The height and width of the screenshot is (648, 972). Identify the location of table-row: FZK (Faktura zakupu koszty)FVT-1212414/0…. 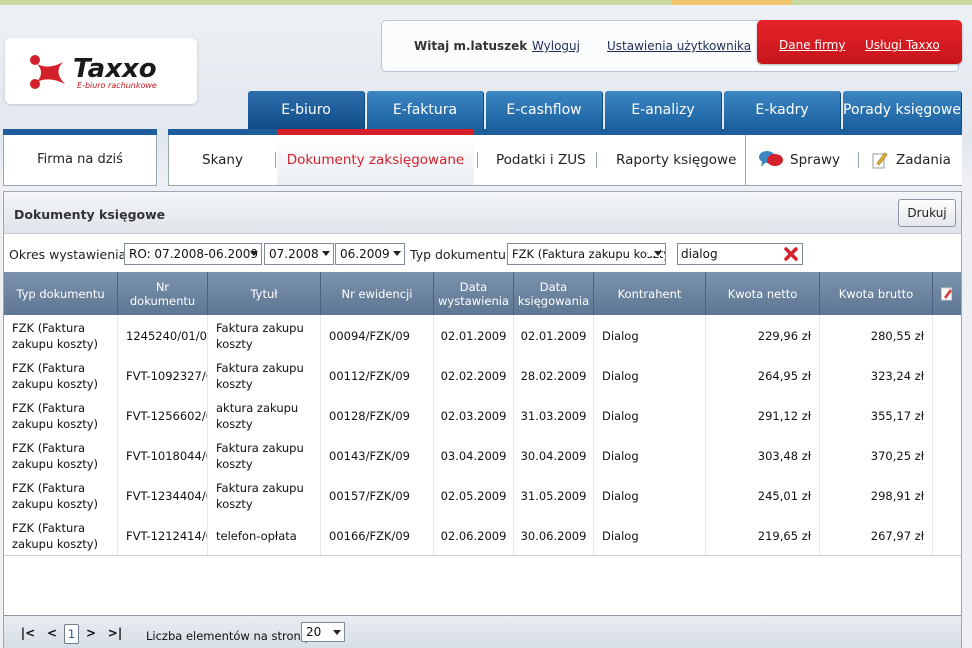
(482, 536).